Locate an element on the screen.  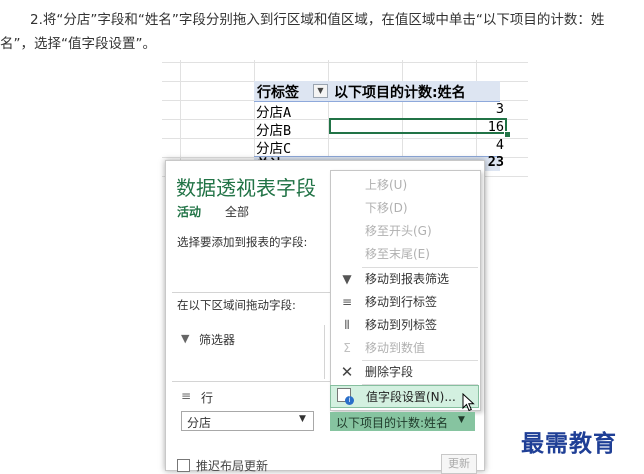
pivot-filter-dropdown-icon: ▼ is located at coordinates (320, 91).